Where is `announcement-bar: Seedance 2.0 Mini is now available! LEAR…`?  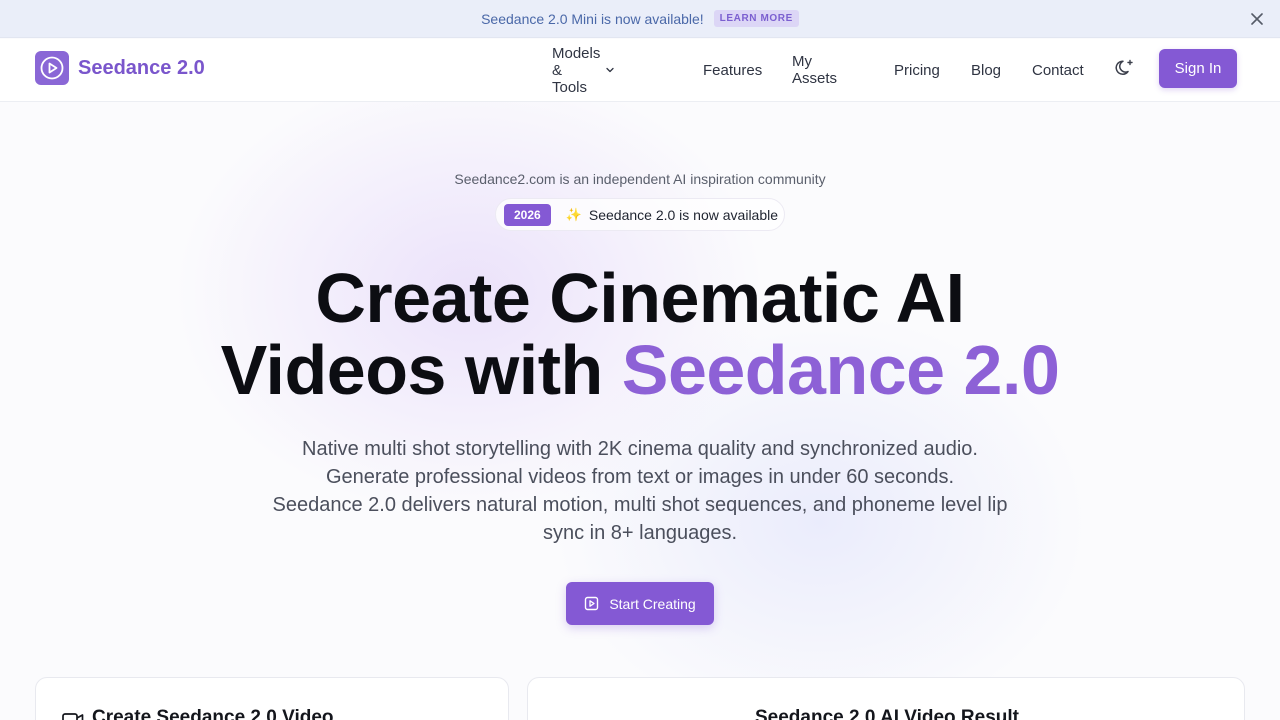 announcement-bar: Seedance 2.0 Mini is now available! LEAR… is located at coordinates (640, 19).